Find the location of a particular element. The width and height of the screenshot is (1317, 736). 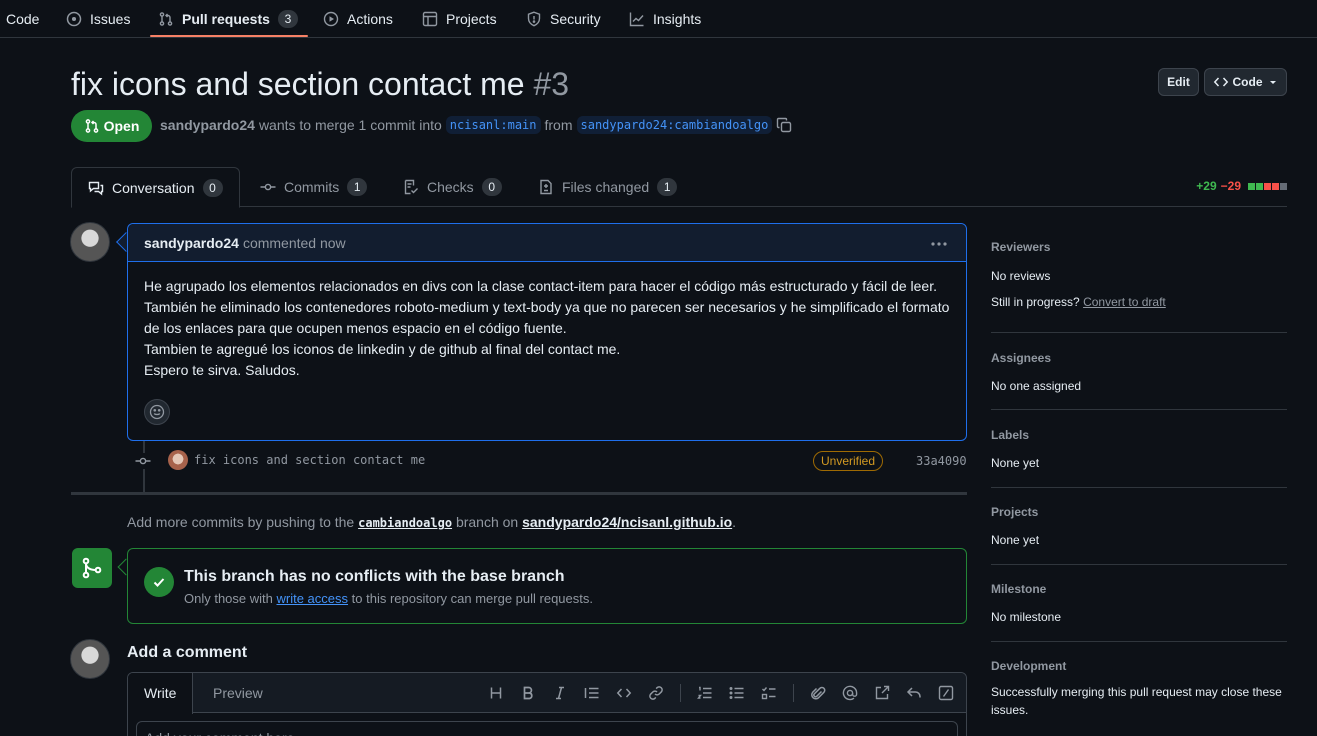

graph-icon is located at coordinates (636, 19).